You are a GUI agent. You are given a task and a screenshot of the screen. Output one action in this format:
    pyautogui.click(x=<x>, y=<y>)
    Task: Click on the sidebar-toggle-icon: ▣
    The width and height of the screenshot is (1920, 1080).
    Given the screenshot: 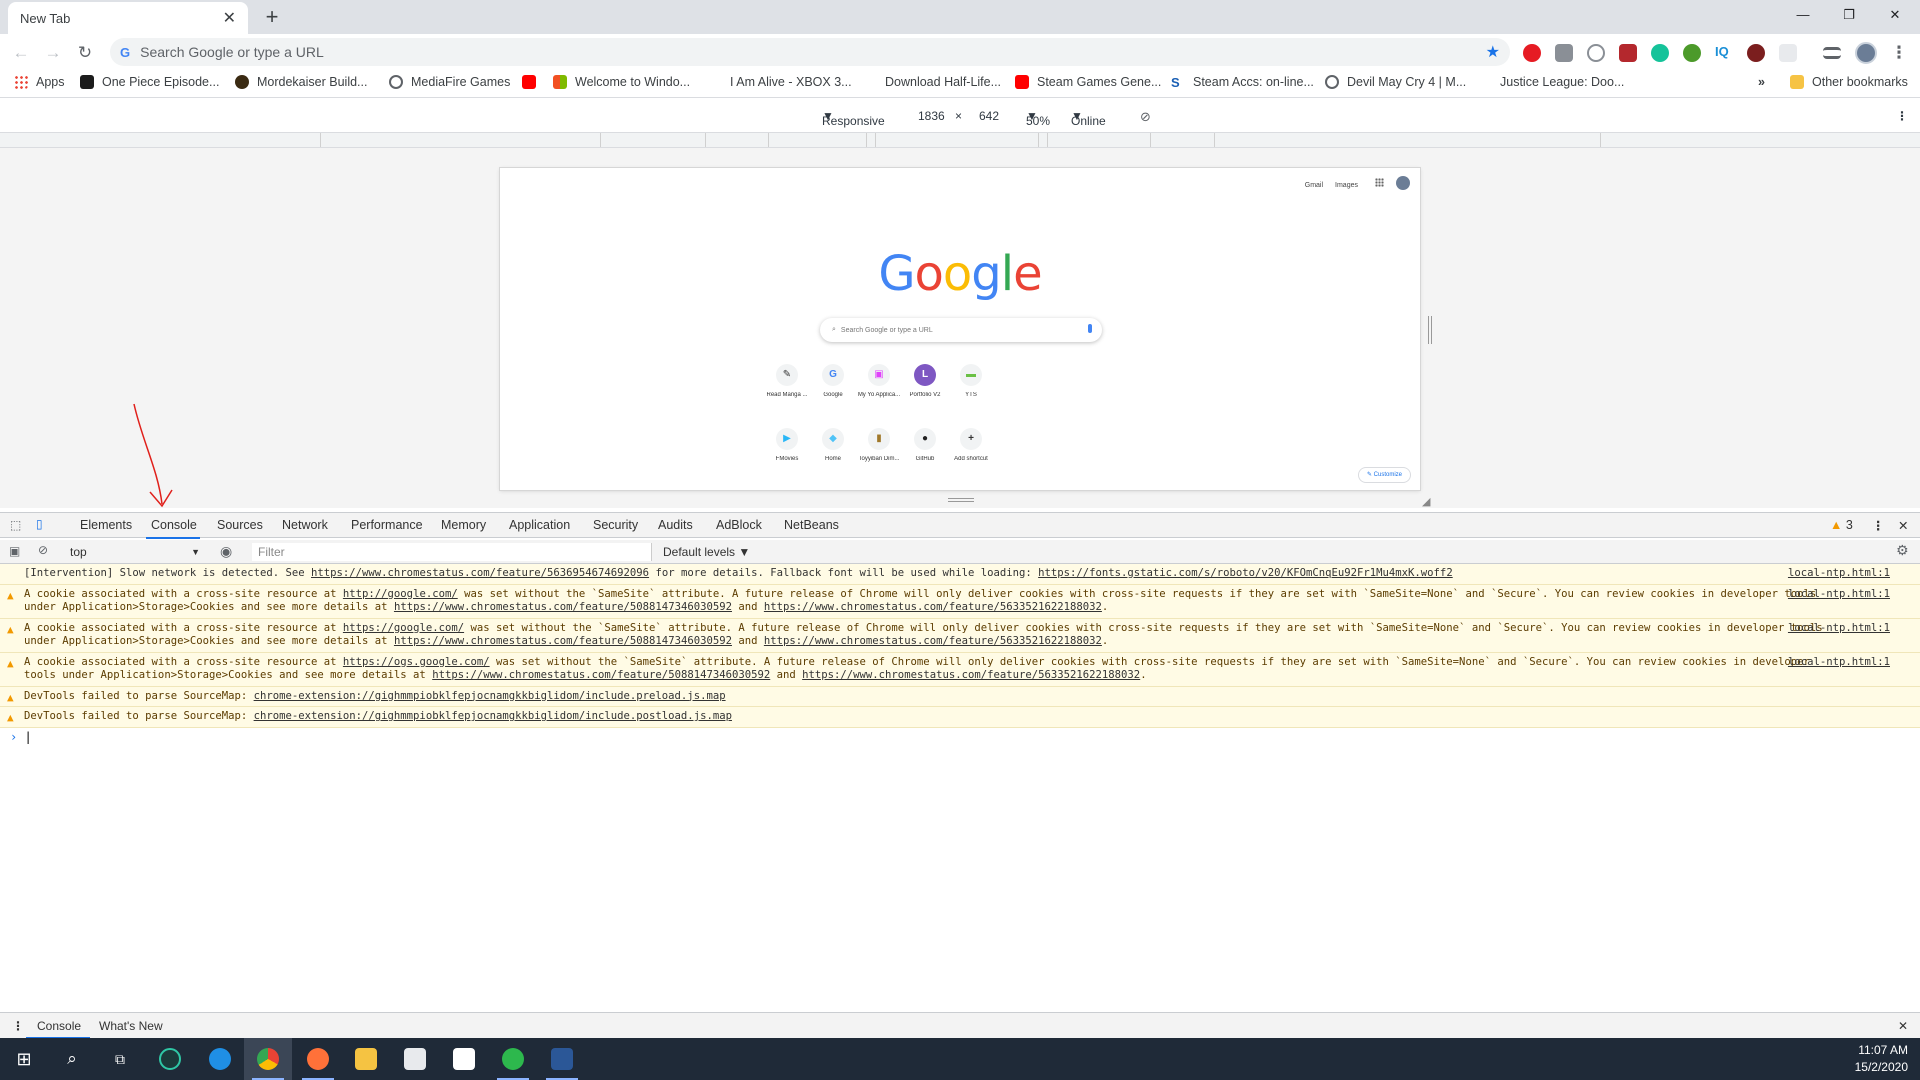 What is the action you would take?
    pyautogui.click(x=14, y=551)
    